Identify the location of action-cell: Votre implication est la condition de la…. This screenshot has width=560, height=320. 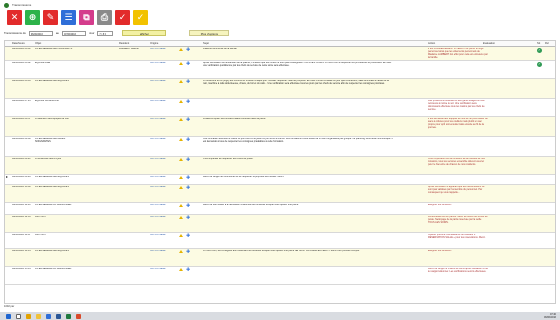
(456, 162).